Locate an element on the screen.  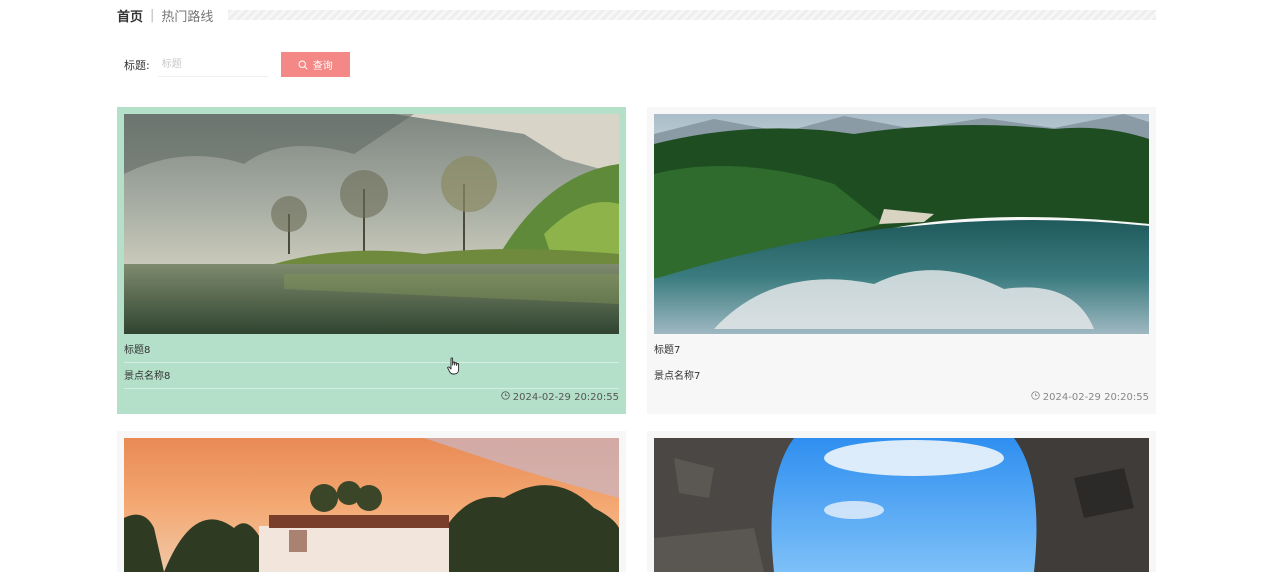
card-spot-name: 景点名称7 is located at coordinates (677, 376).